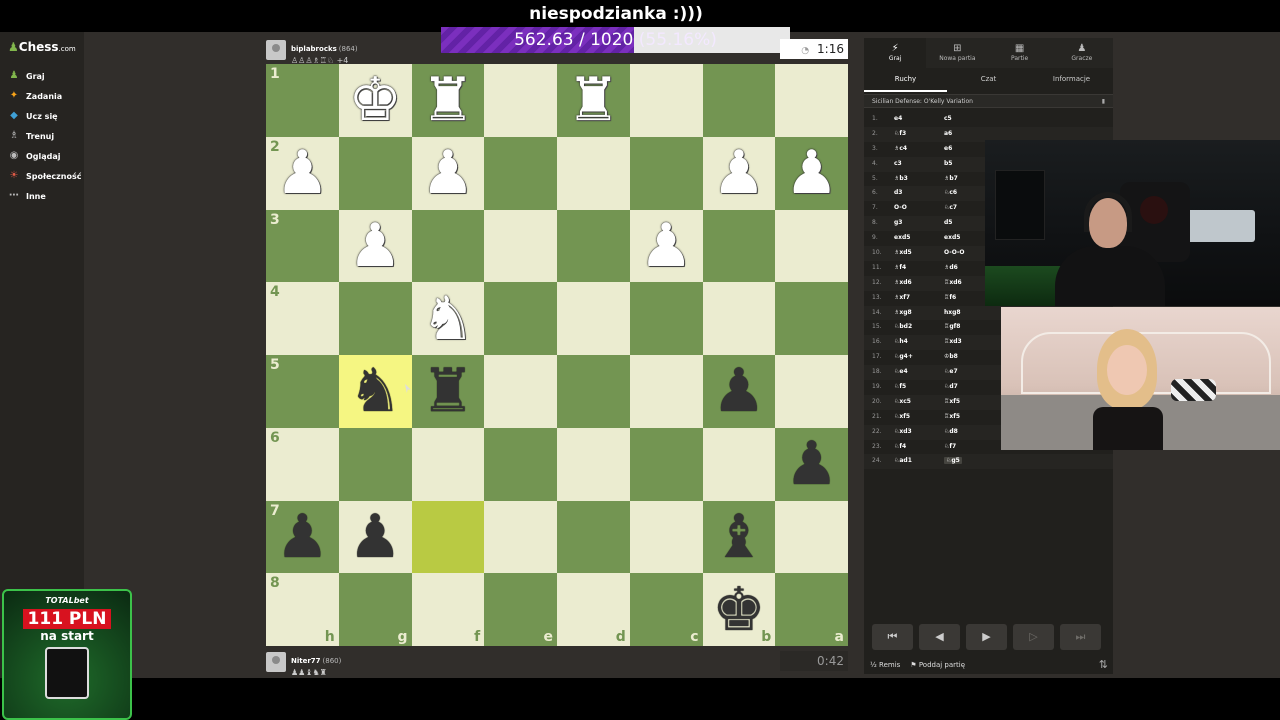 This screenshot has width=1280, height=720. Describe the element at coordinates (905, 82) in the screenshot. I see `tab-moves: Ruchy` at that location.